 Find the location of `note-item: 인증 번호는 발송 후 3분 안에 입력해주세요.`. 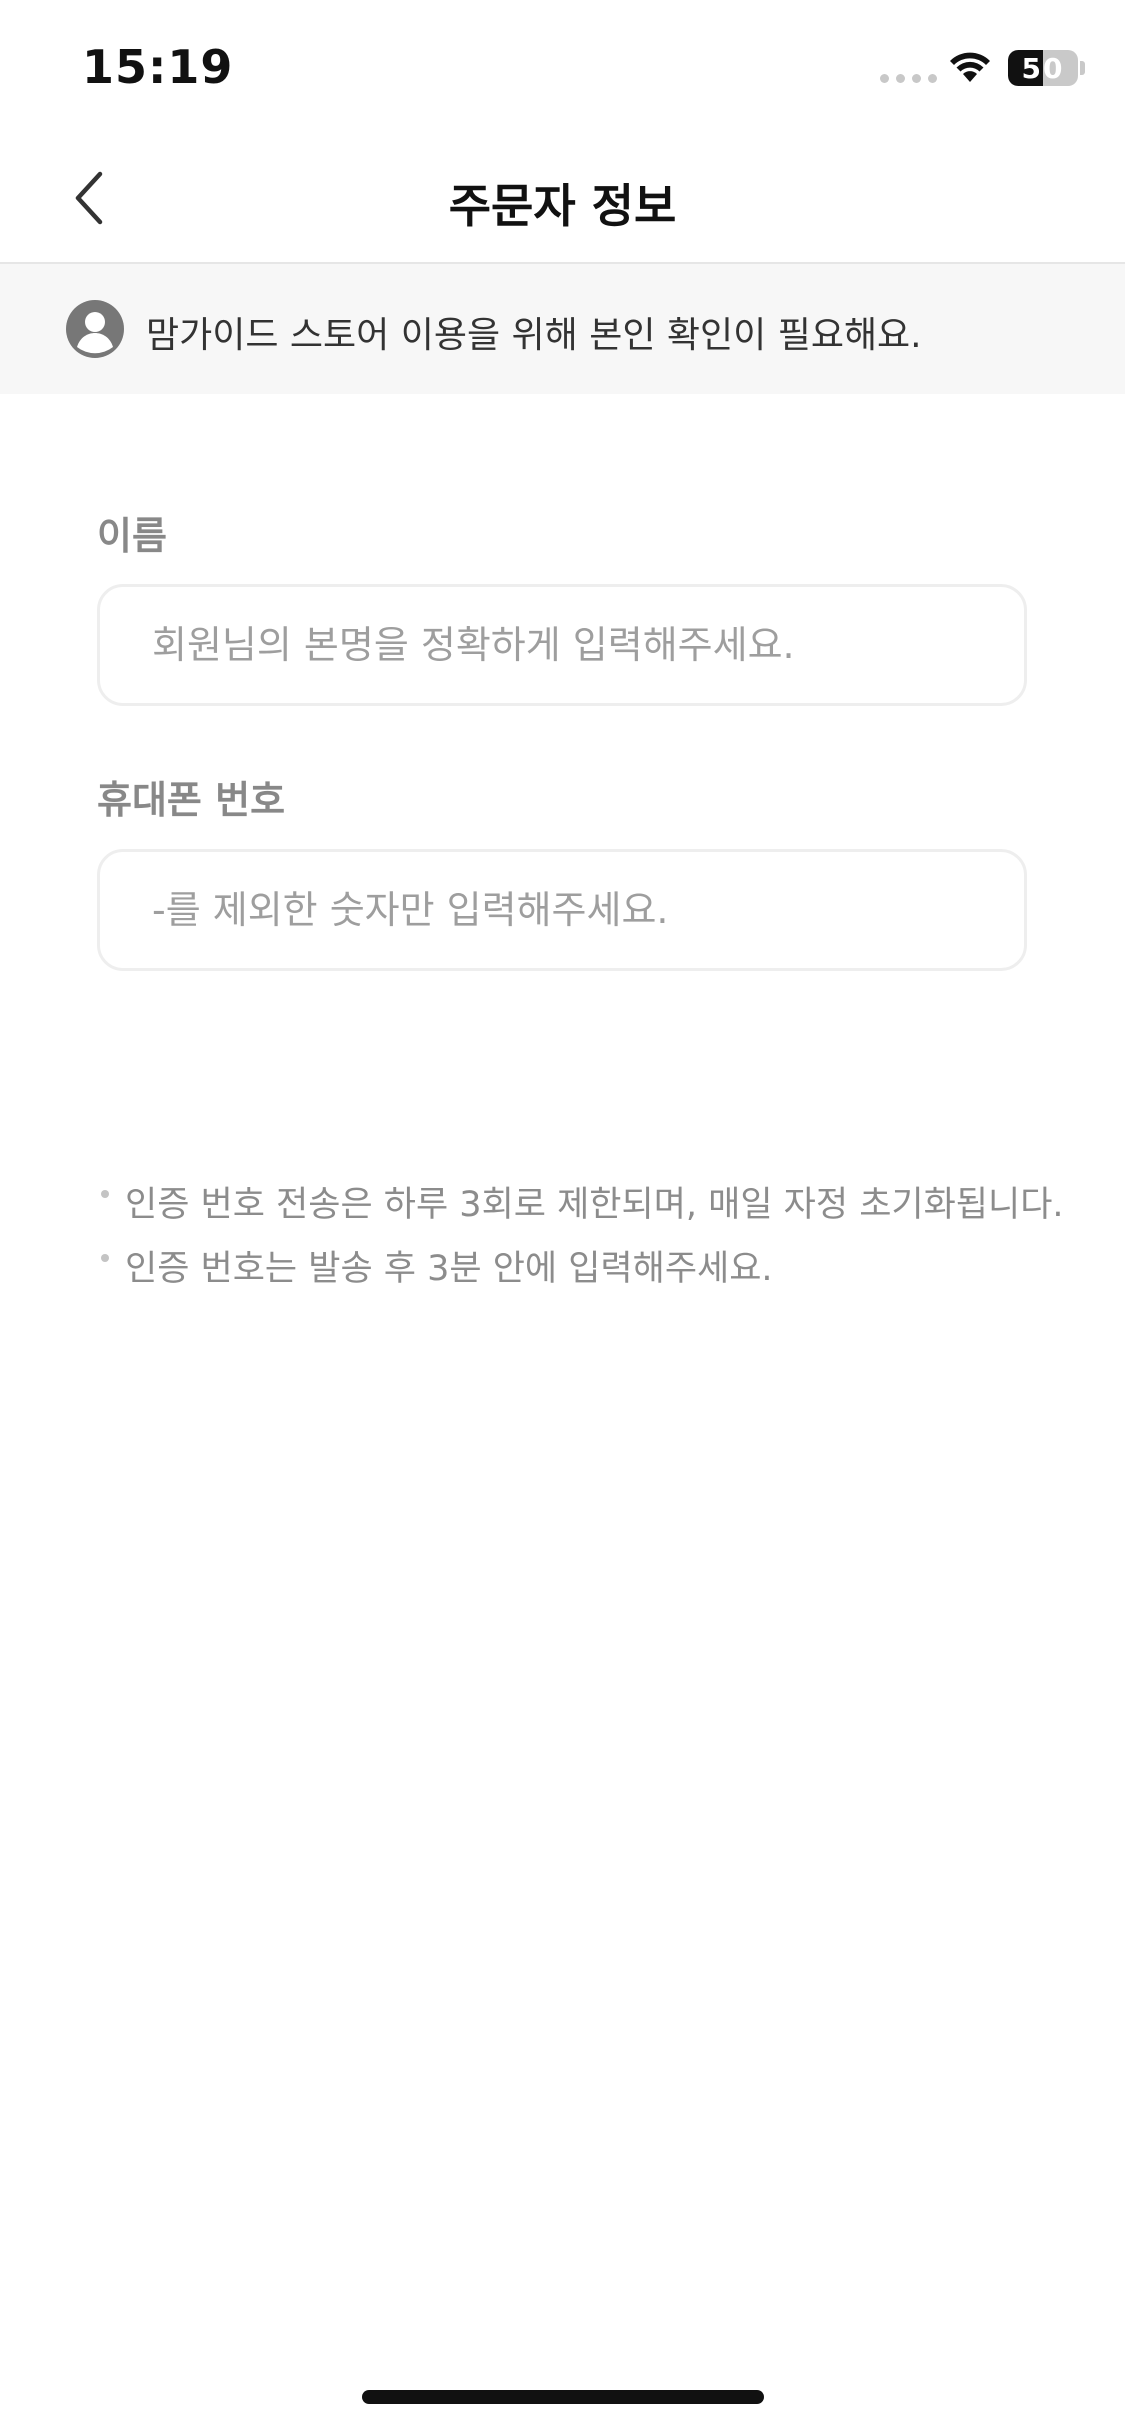

note-item: 인증 번호는 발송 후 3분 안에 입력해주세요. is located at coordinates (582, 1269).